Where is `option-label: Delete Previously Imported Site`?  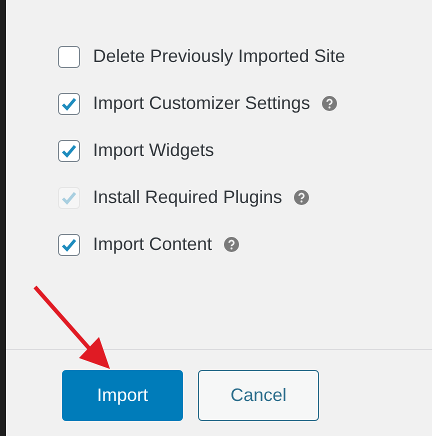
option-label: Delete Previously Imported Site is located at coordinates (219, 56).